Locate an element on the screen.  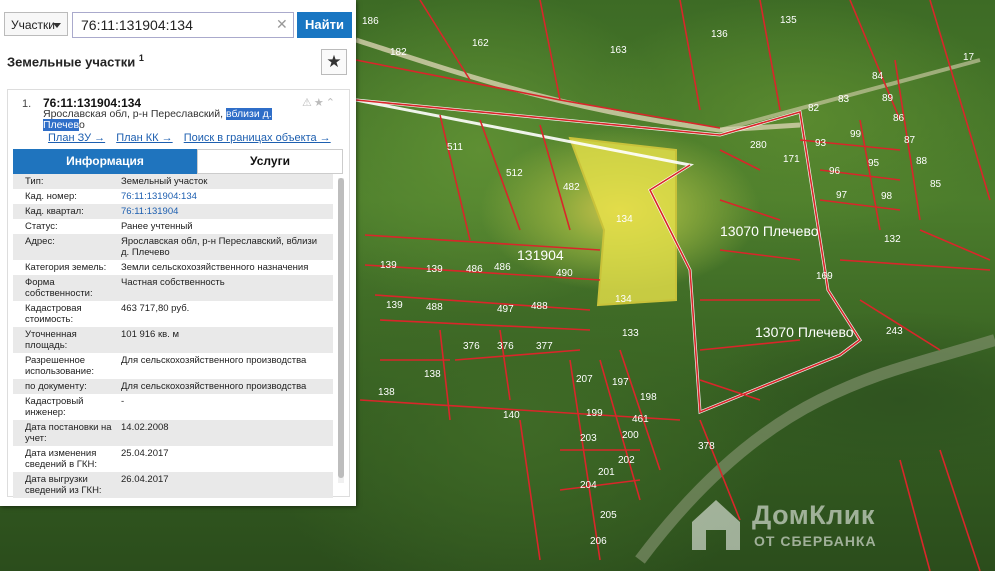
info-row: Статус: Ранее учтенный is located at coordinates (173, 226).